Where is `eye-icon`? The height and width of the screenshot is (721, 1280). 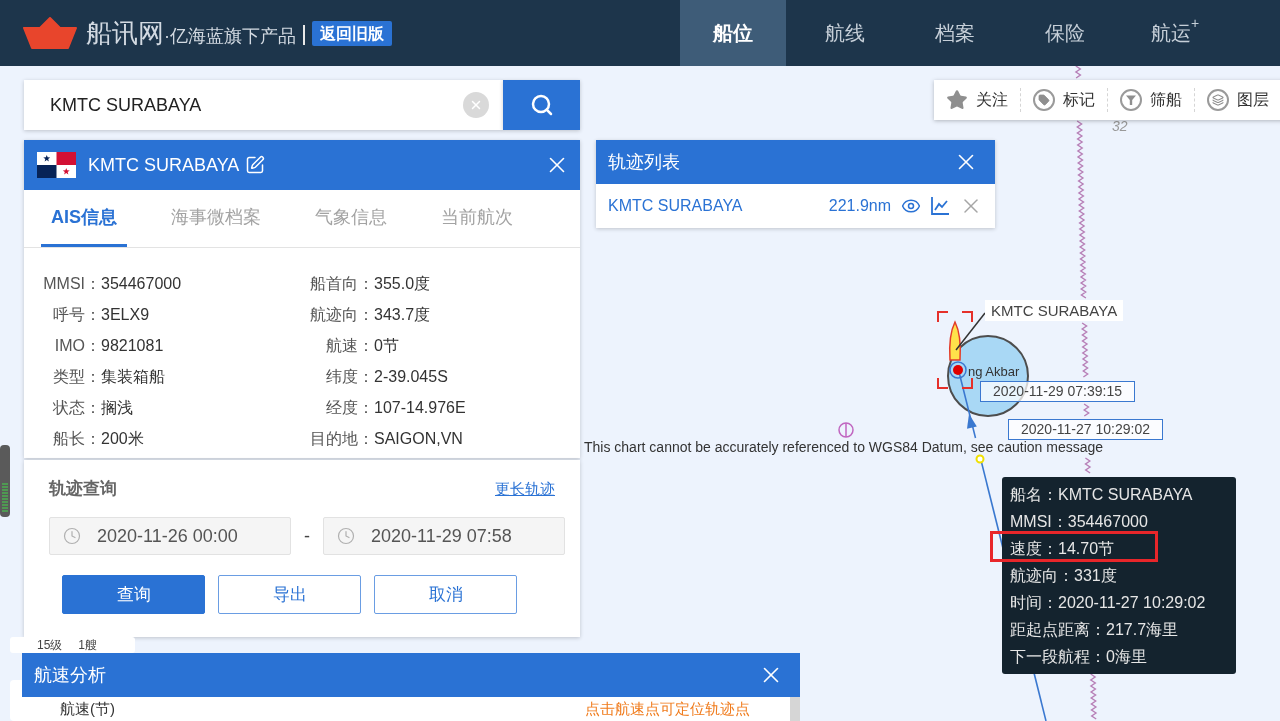
eye-icon is located at coordinates (911, 206).